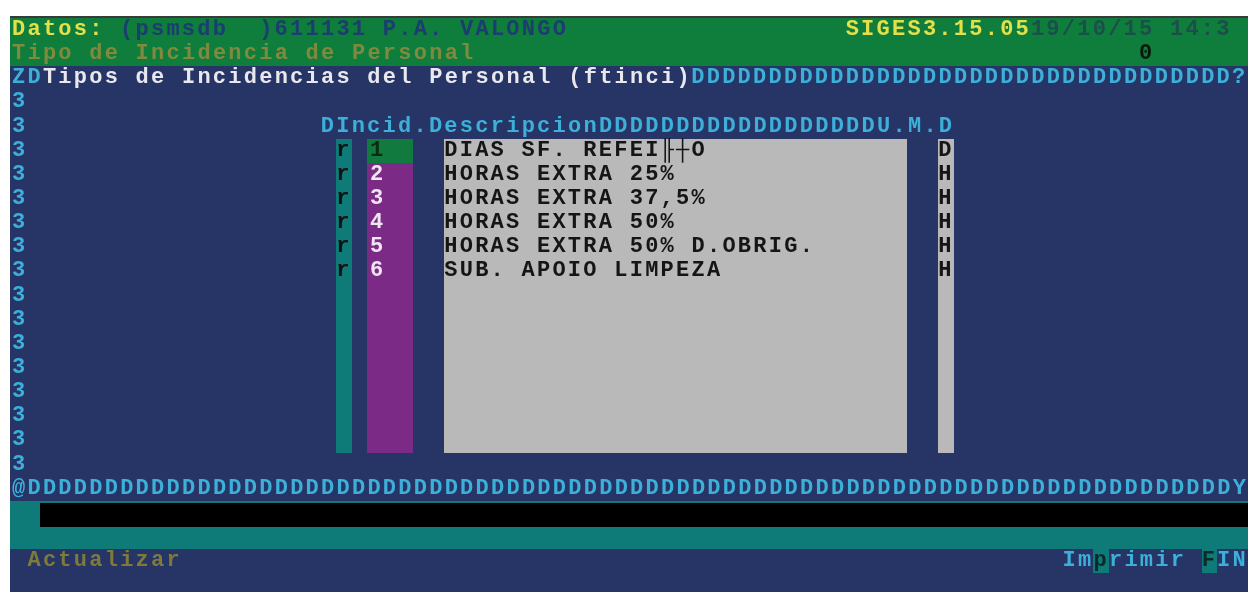 Image resolution: width=1248 pixels, height=592 pixels. What do you see at coordinates (946, 150) in the screenshot?
I see `unit-cell: D` at bounding box center [946, 150].